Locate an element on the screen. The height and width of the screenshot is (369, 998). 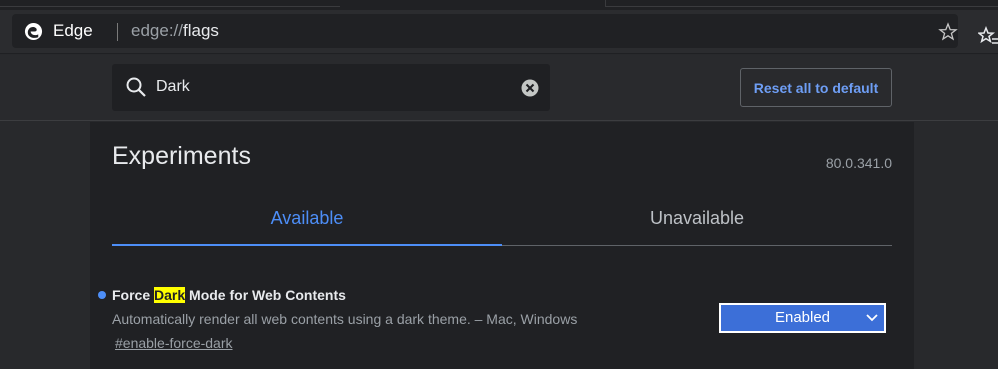
tab-edge-hint is located at coordinates (170, 3).